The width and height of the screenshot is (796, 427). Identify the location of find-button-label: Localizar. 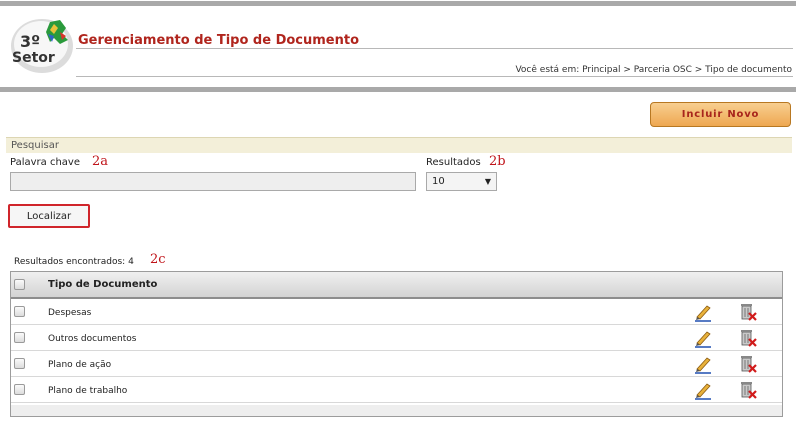
(49, 216).